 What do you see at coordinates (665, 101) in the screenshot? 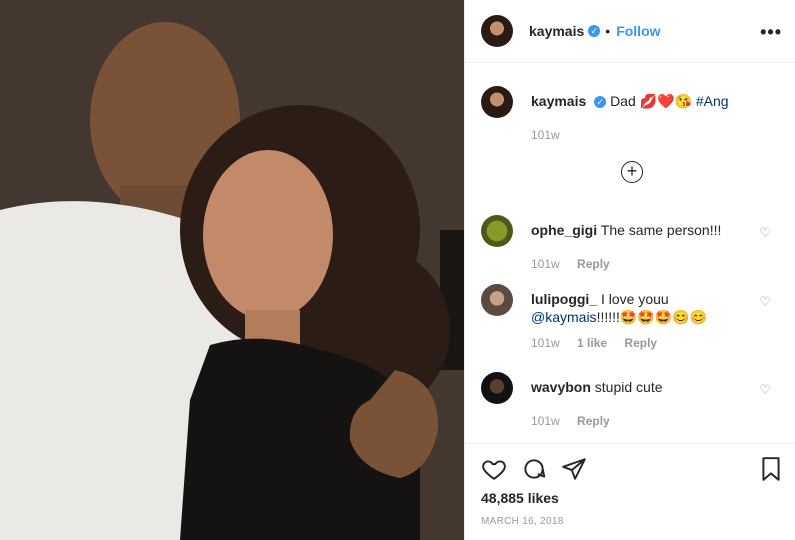
I see `caption-emojis: 💋❤️😘` at bounding box center [665, 101].